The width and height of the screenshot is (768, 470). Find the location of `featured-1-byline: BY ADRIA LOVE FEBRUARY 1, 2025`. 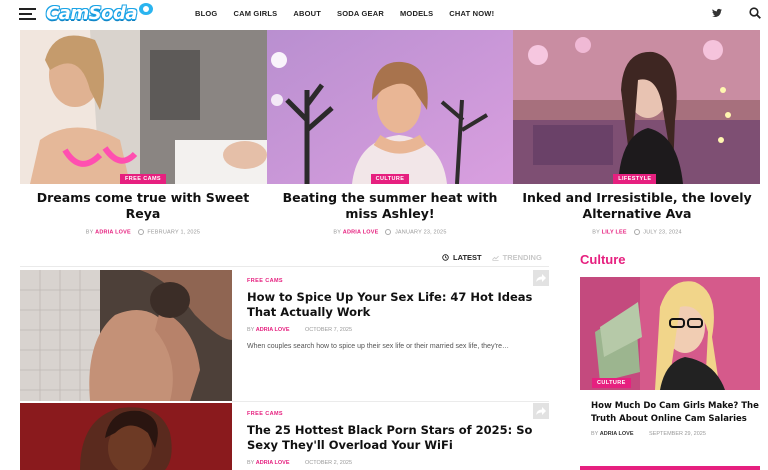

featured-1-byline: BY ADRIA LOVE FEBRUARY 1, 2025 is located at coordinates (143, 232).